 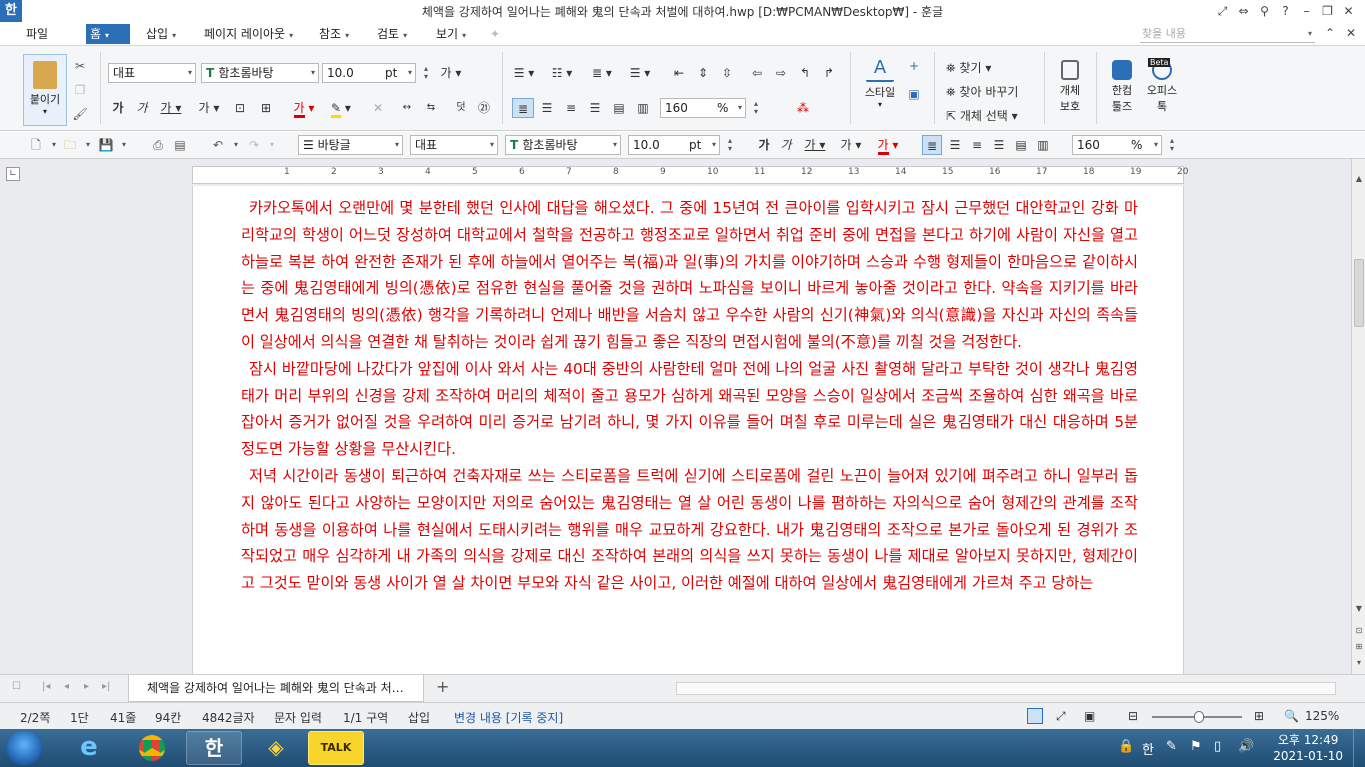 I want to click on select-object-button: ⇱ 개체 선택 ▾, so click(x=990, y=116).